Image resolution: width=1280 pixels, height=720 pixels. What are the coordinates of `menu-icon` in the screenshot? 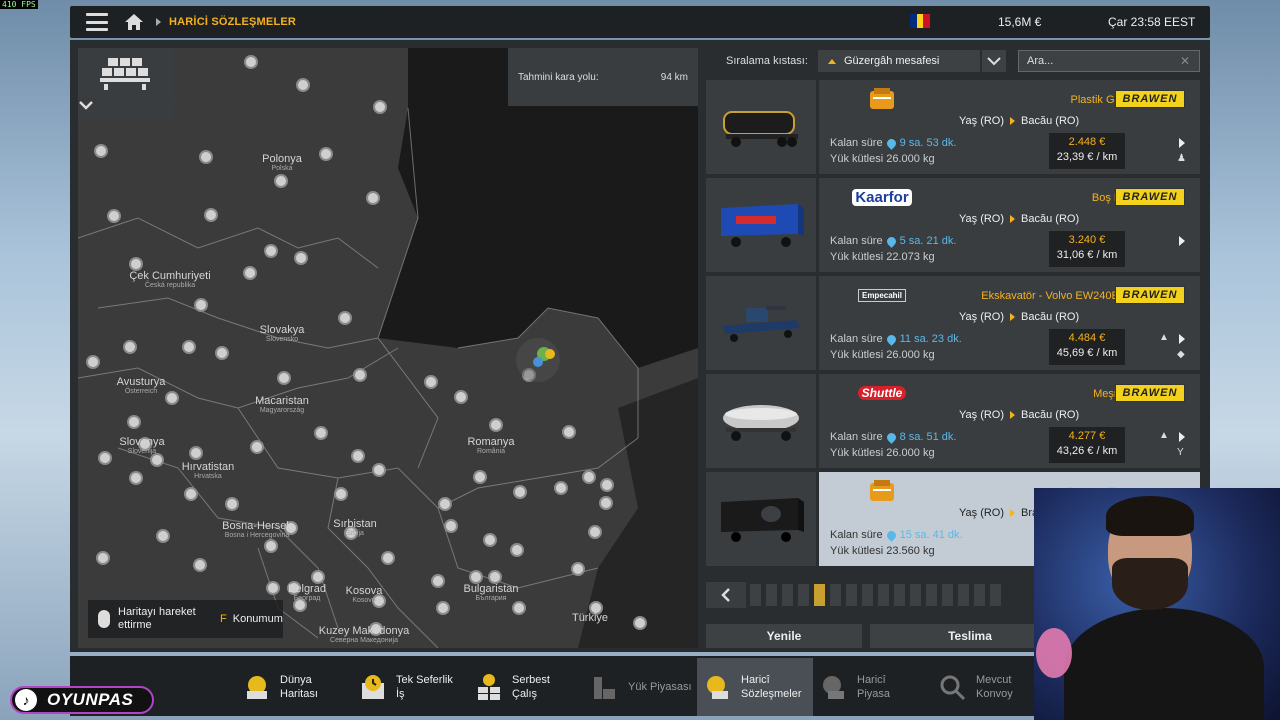 It's located at (97, 22).